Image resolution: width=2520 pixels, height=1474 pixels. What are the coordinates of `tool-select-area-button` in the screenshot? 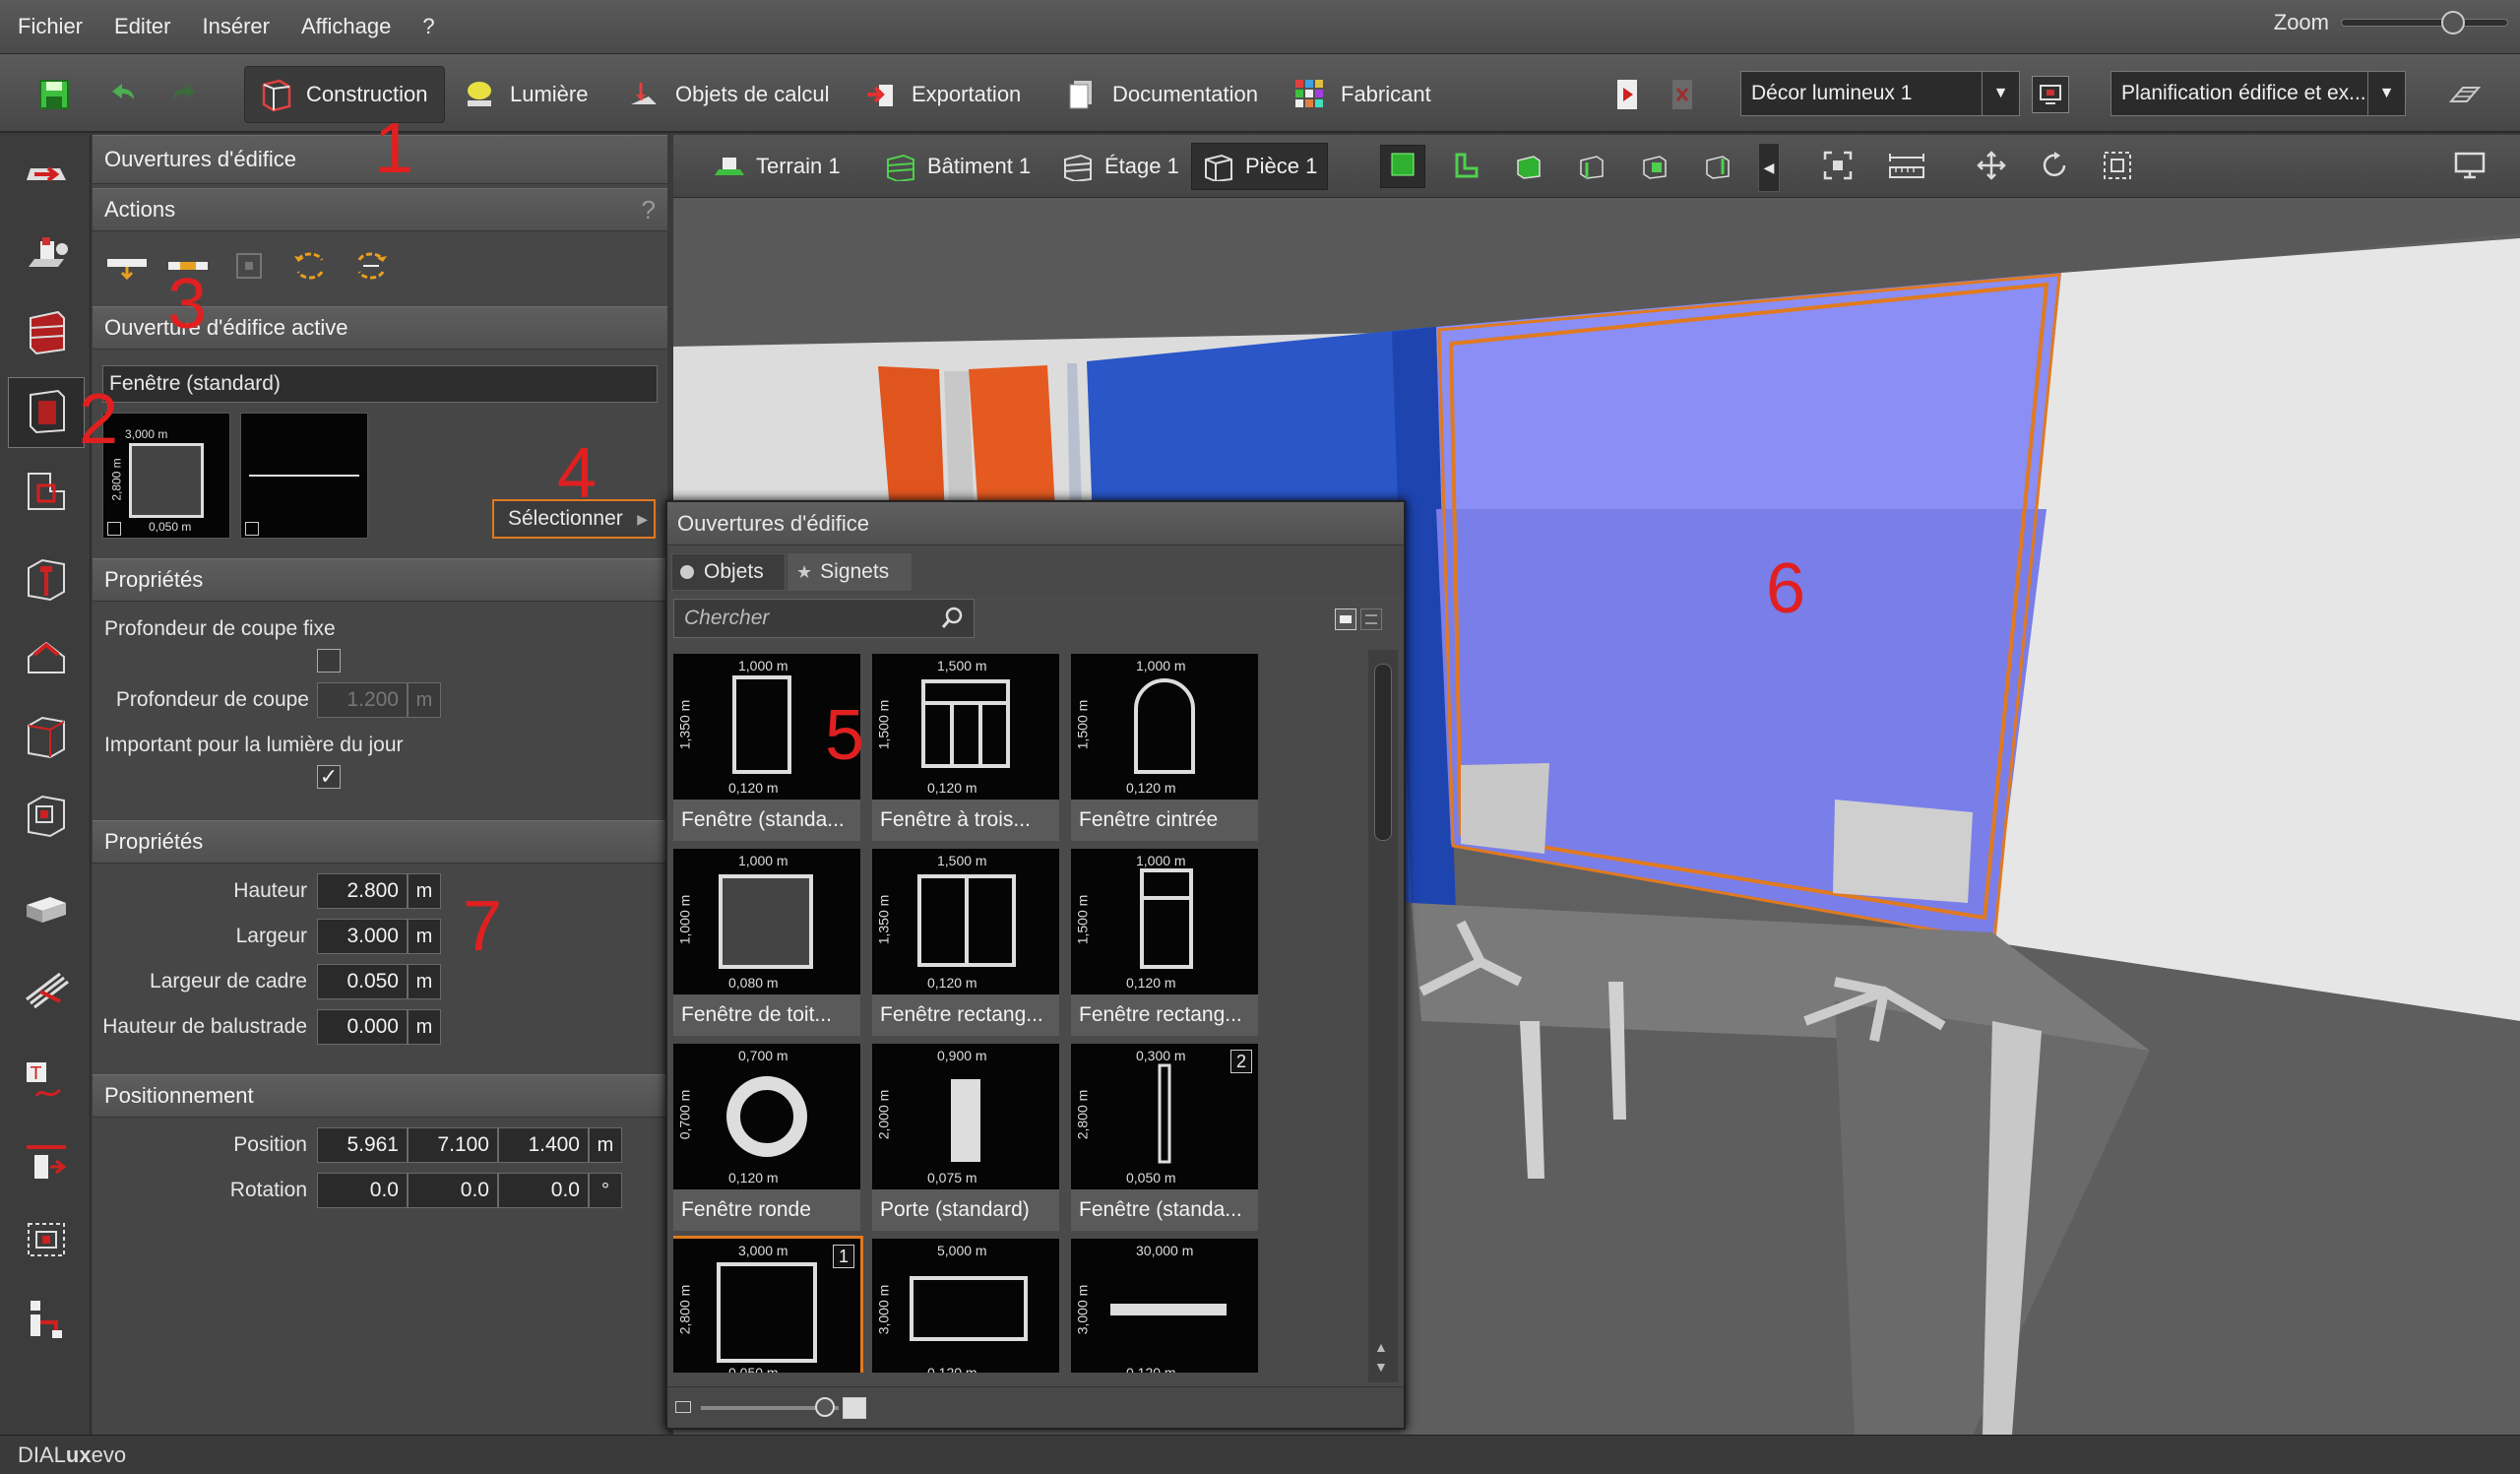 It's located at (46, 1242).